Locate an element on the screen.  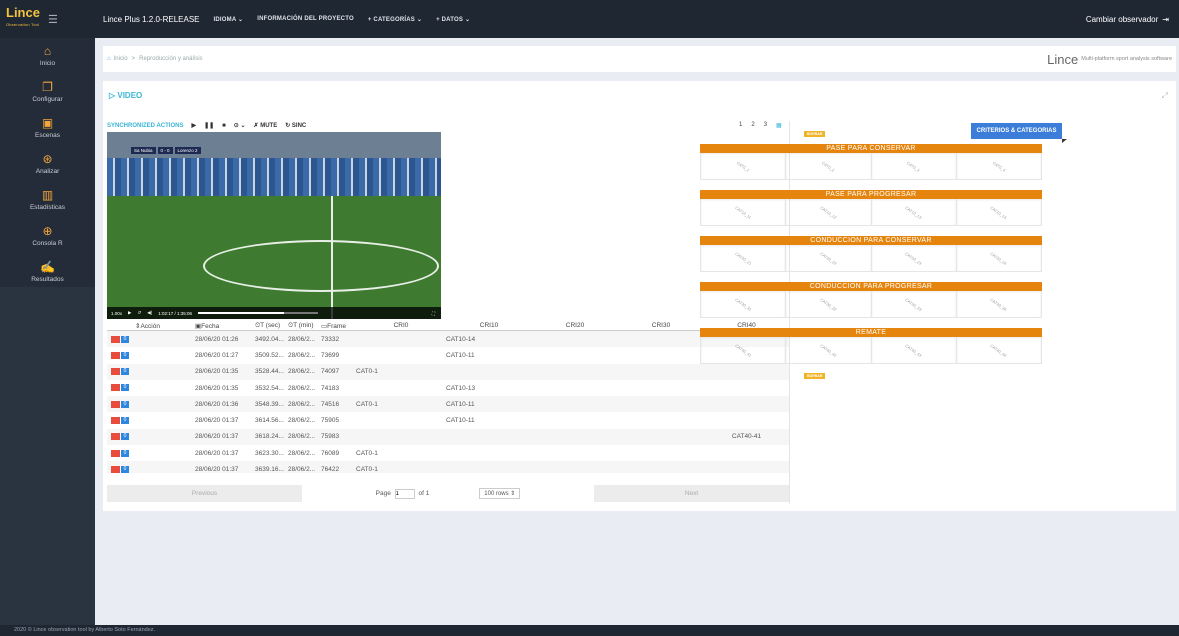
sidebar-item-analizar: ⊛ Analizar is located at coordinates (47, 164).